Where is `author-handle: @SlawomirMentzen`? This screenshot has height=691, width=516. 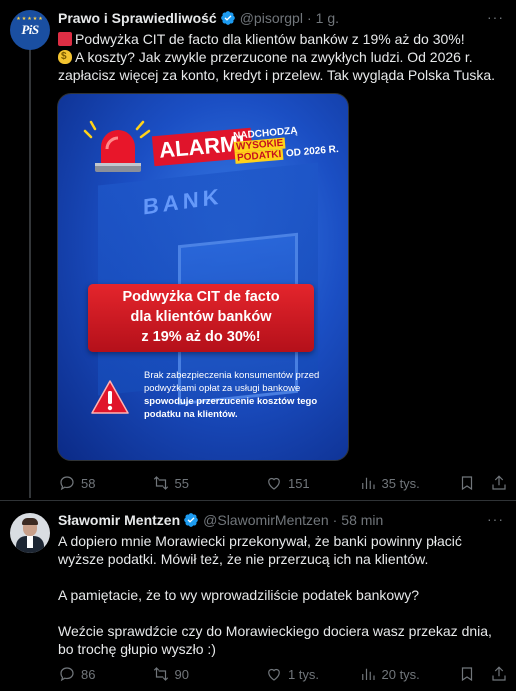 author-handle: @SlawomirMentzen is located at coordinates (265, 520).